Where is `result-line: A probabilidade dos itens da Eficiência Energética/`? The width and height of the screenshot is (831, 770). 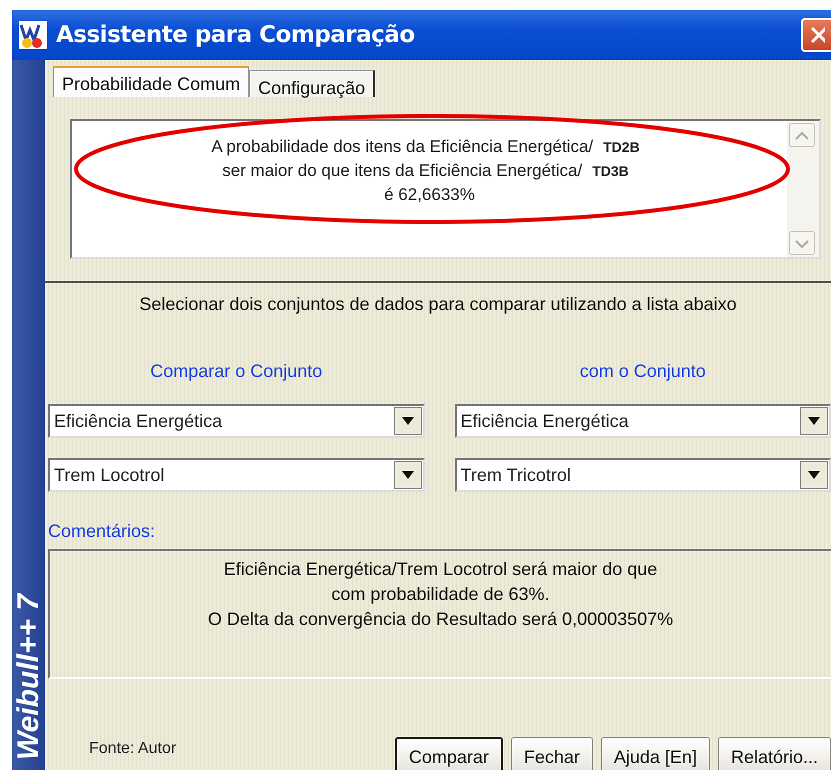 result-line: A probabilidade dos itens da Eficiência Energética/ is located at coordinates (402, 147).